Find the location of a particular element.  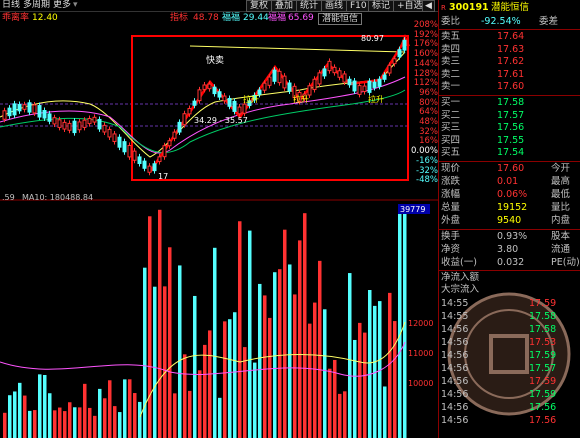

quote-row-right: 最低 is located at coordinates (561, 194).